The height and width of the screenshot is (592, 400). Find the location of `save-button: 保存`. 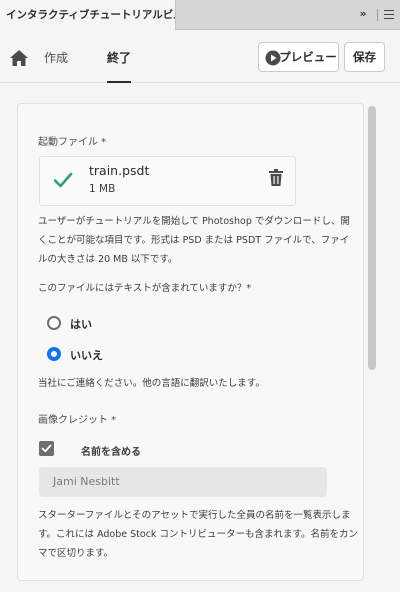

save-button: 保存 is located at coordinates (364, 57).